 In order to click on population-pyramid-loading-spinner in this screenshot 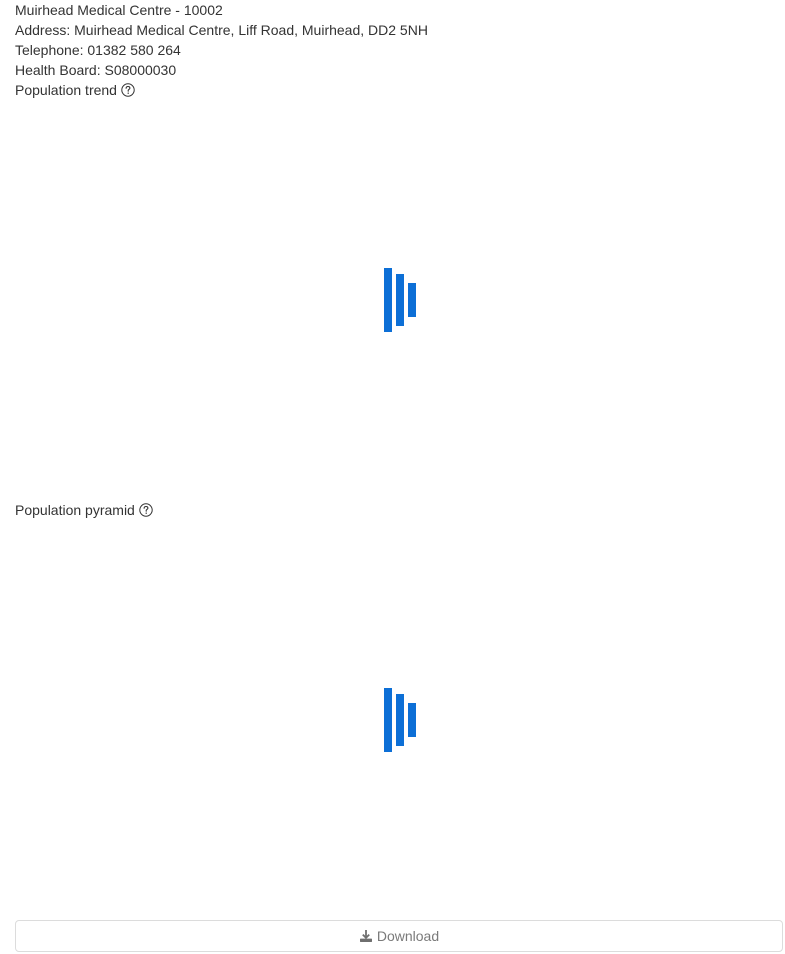, I will do `click(400, 720)`.